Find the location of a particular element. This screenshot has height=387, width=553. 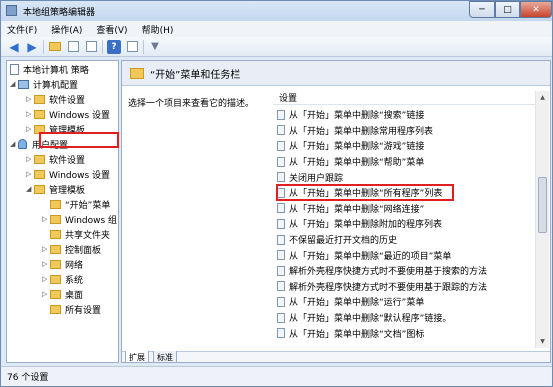

setting-row: 从「开始」菜单中删除“搜索”链接 is located at coordinates (404, 115).